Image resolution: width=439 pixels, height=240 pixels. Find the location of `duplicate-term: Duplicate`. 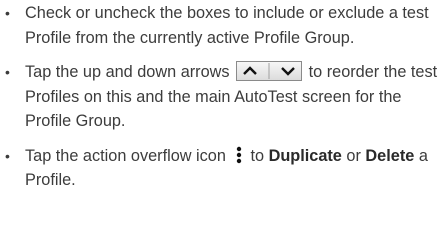

duplicate-term: Duplicate is located at coordinates (305, 155).